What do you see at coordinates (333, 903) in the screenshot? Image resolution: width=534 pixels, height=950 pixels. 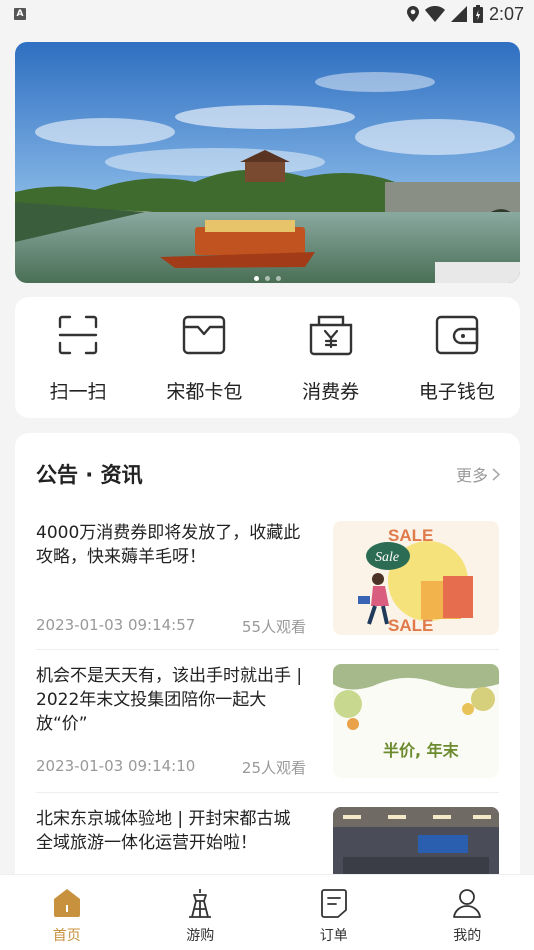 I see `order-icon` at bounding box center [333, 903].